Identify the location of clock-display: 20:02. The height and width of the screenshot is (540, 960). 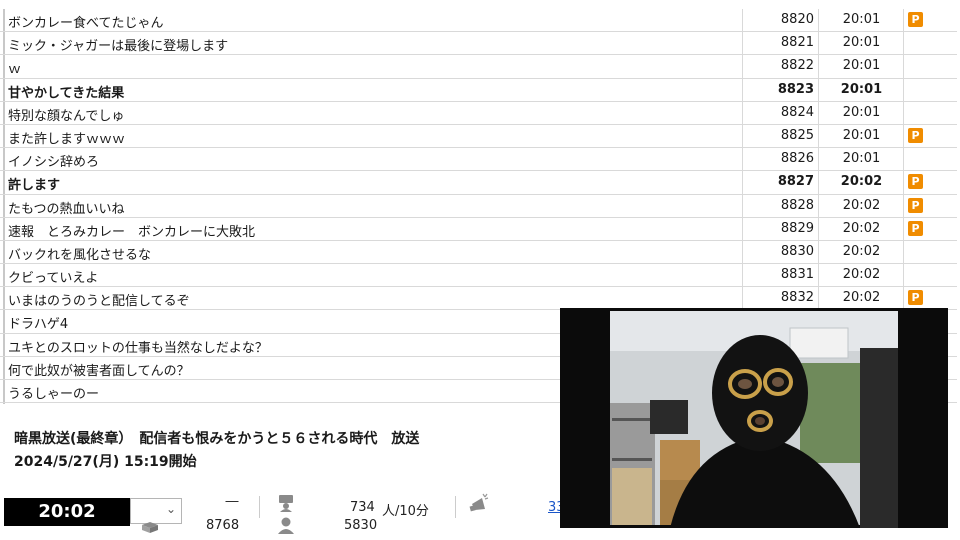
(67, 512).